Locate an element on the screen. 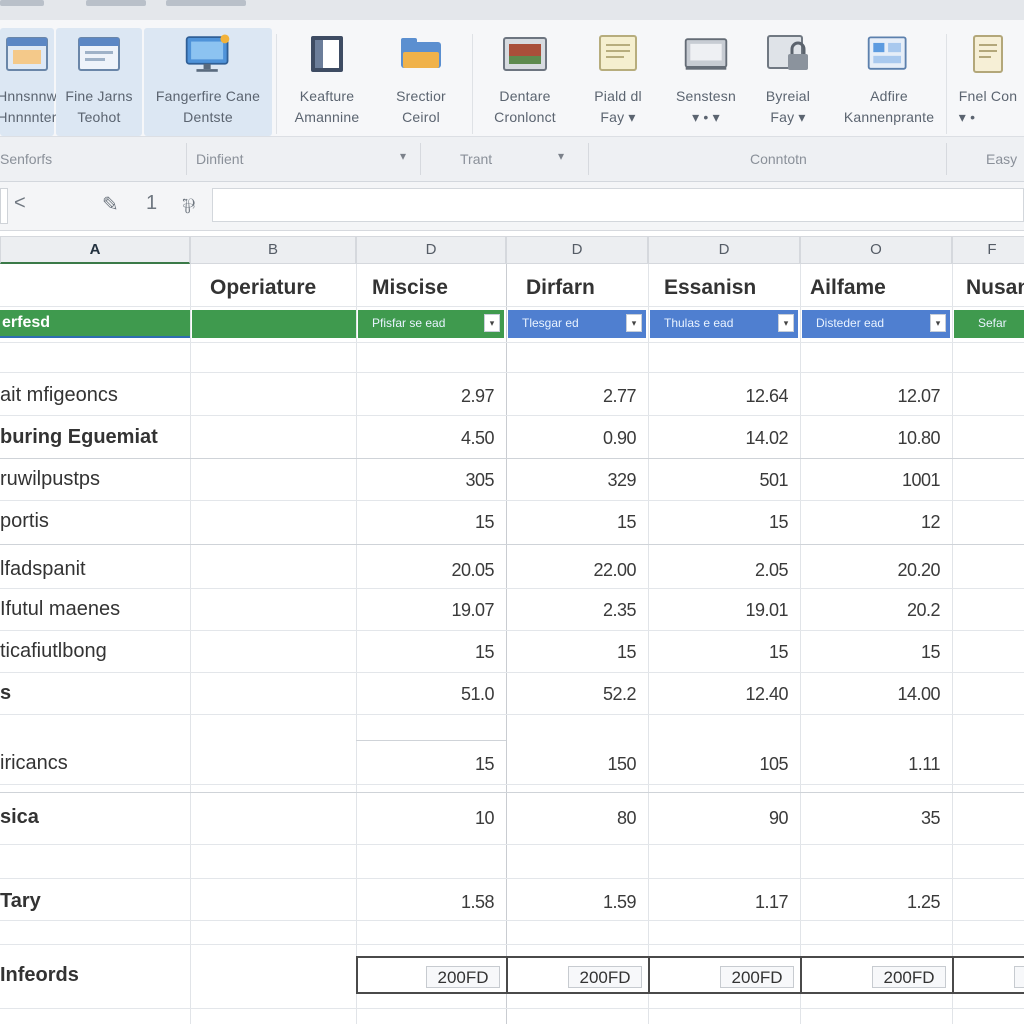 This screenshot has height=1024, width=1024. row-label: Tary is located at coordinates (20, 901).